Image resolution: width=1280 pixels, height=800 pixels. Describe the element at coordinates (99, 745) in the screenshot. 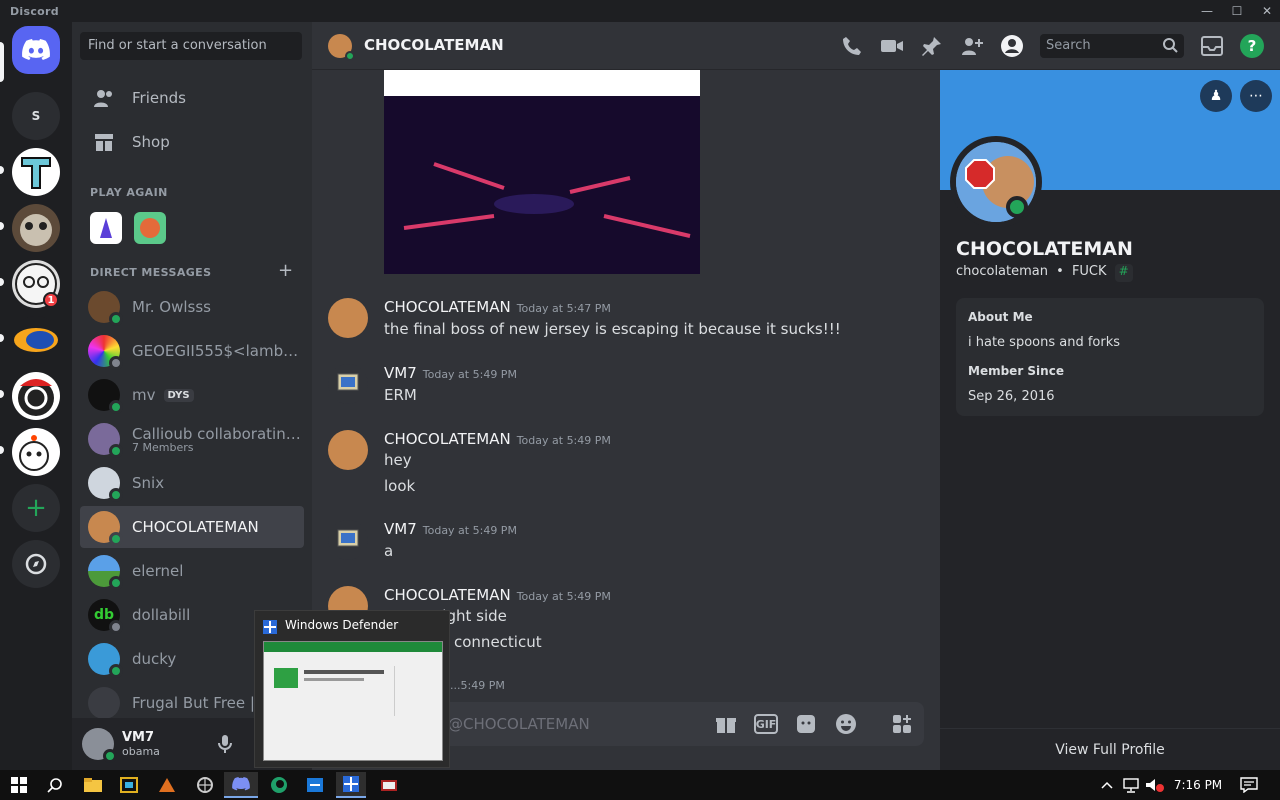

I see `user-avatar` at that location.